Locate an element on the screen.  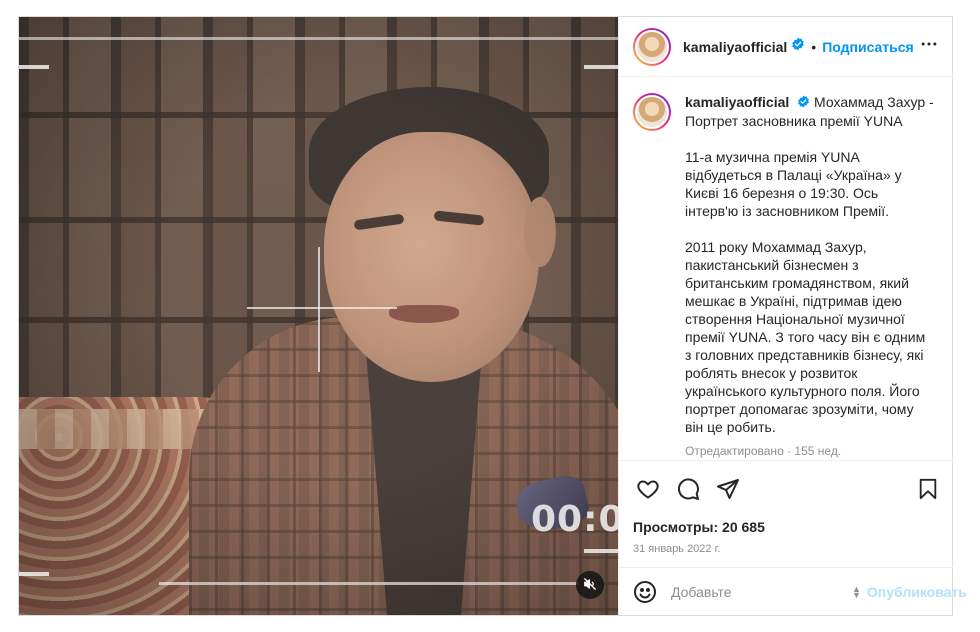
post-date: 31 январь 2022 г. is located at coordinates (786, 549).